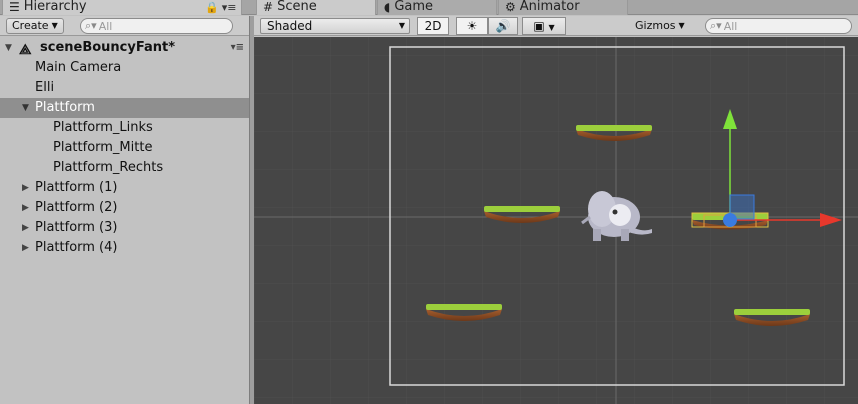 The width and height of the screenshot is (858, 404). What do you see at coordinates (437, 7) in the screenshot?
I see `tab-game: ◖ Game` at bounding box center [437, 7].